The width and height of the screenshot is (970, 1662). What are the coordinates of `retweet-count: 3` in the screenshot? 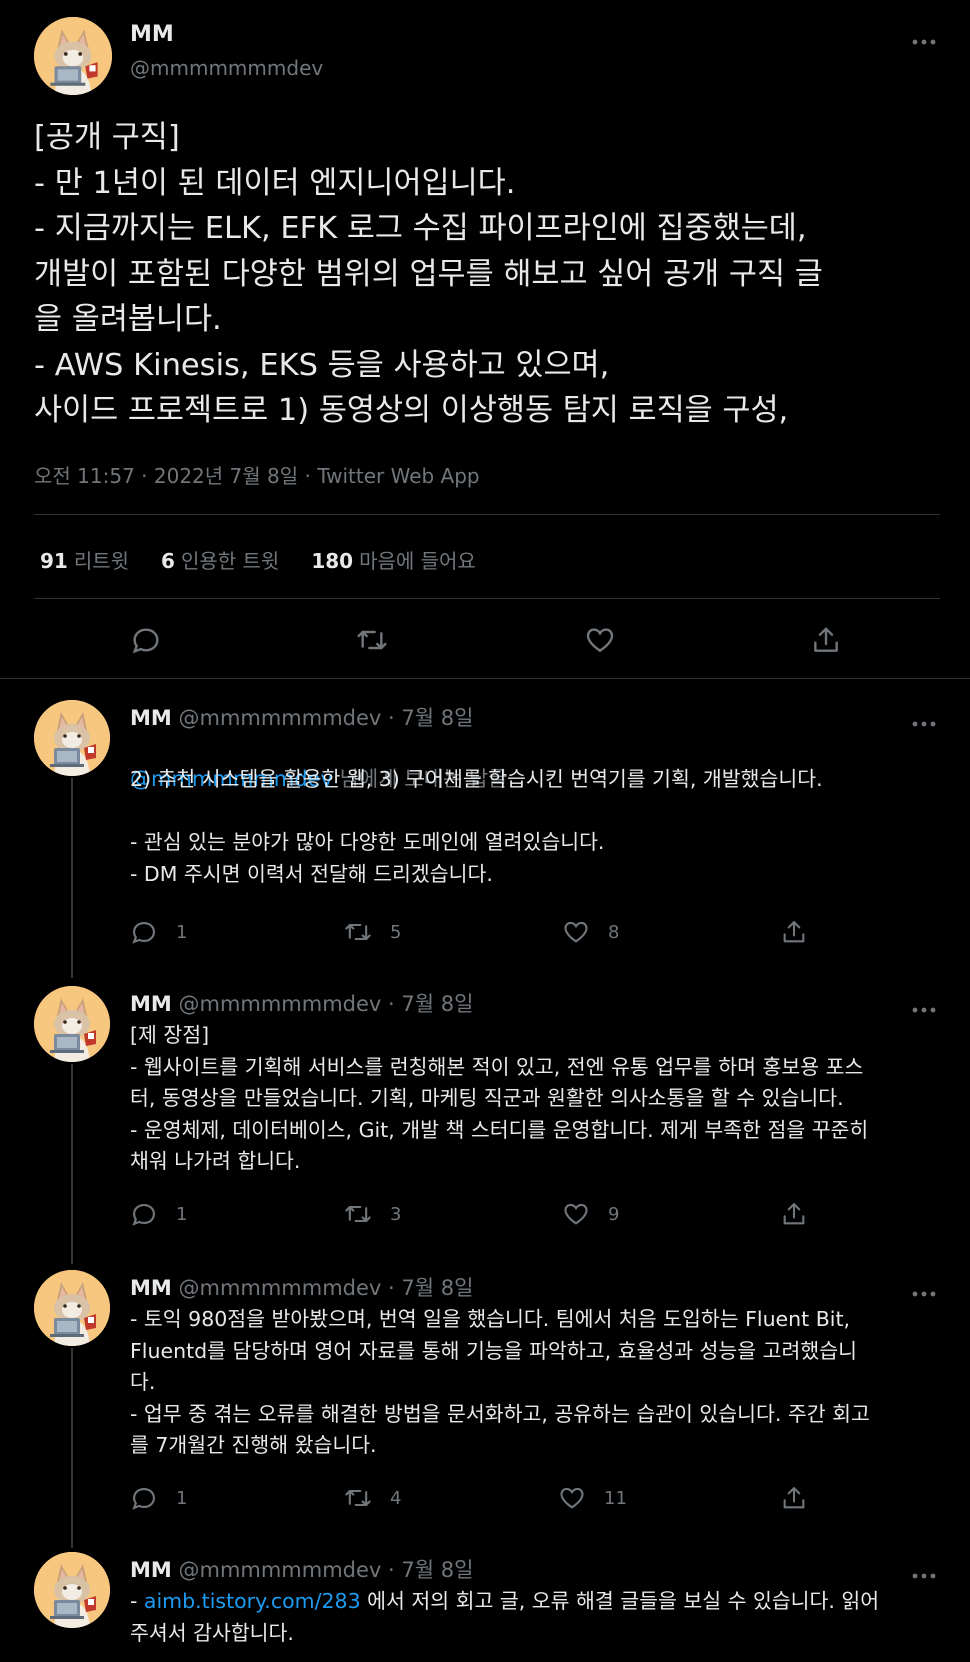 It's located at (396, 1214).